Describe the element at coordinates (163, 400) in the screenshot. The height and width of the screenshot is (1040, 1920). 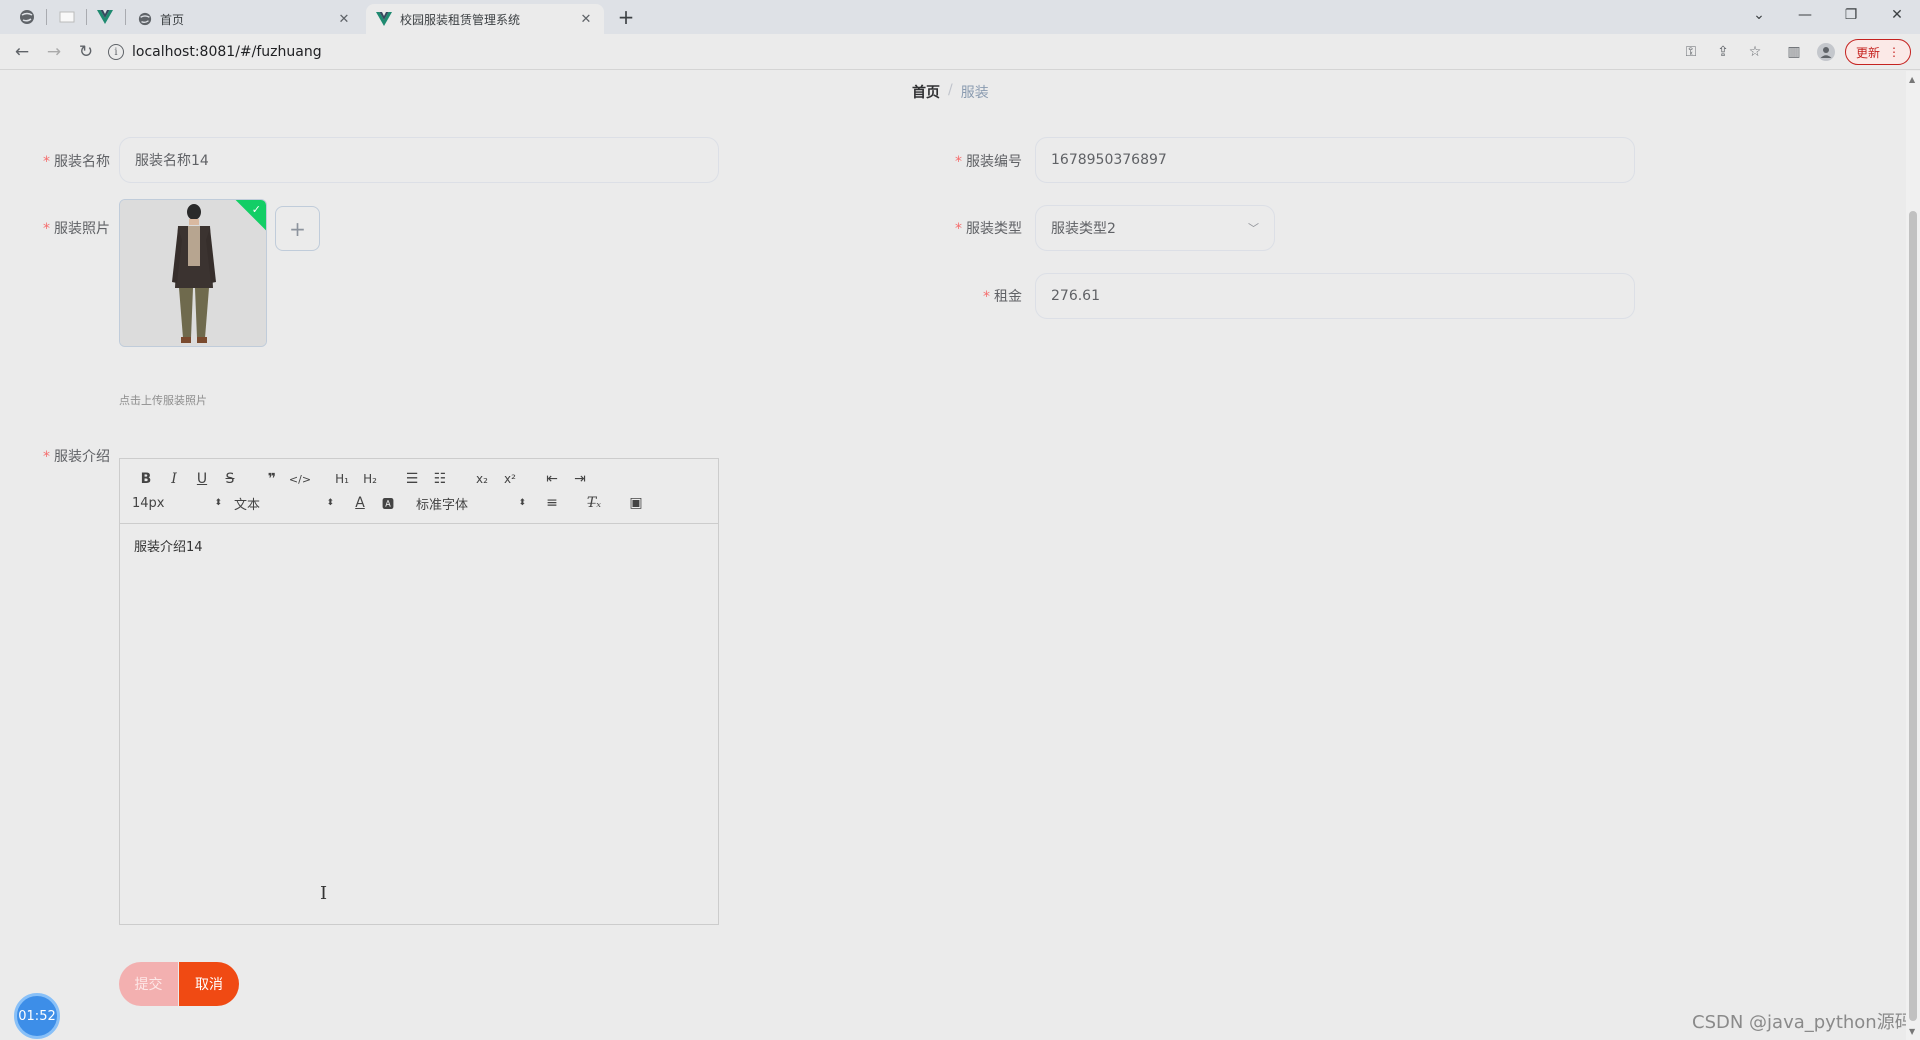
I see `photo-upload-hint: 点击上传服装照片` at that location.